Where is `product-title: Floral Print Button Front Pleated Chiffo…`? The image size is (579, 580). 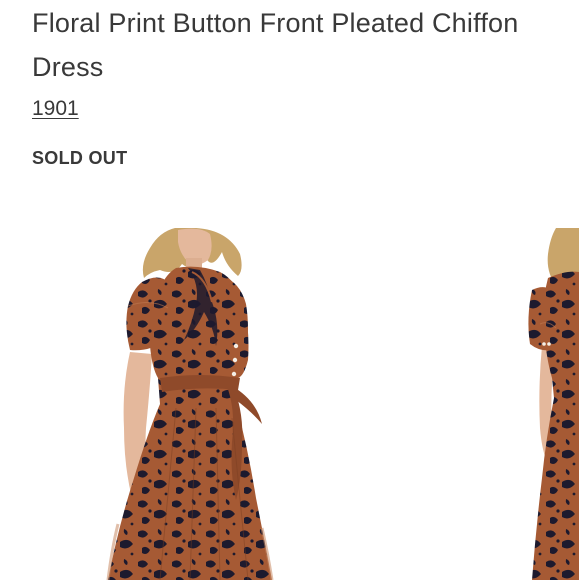
product-title: Floral Print Button Front Pleated Chiffo… is located at coordinates (275, 45).